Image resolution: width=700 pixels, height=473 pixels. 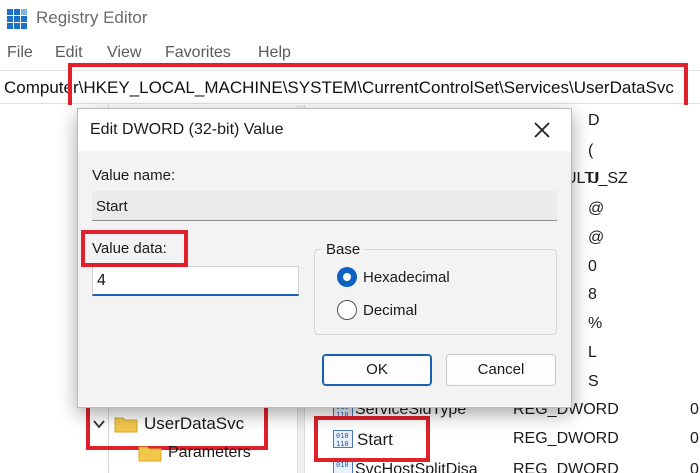 I want to click on value-name-cell: SvcHostSplitDisa, so click(x=416, y=467).